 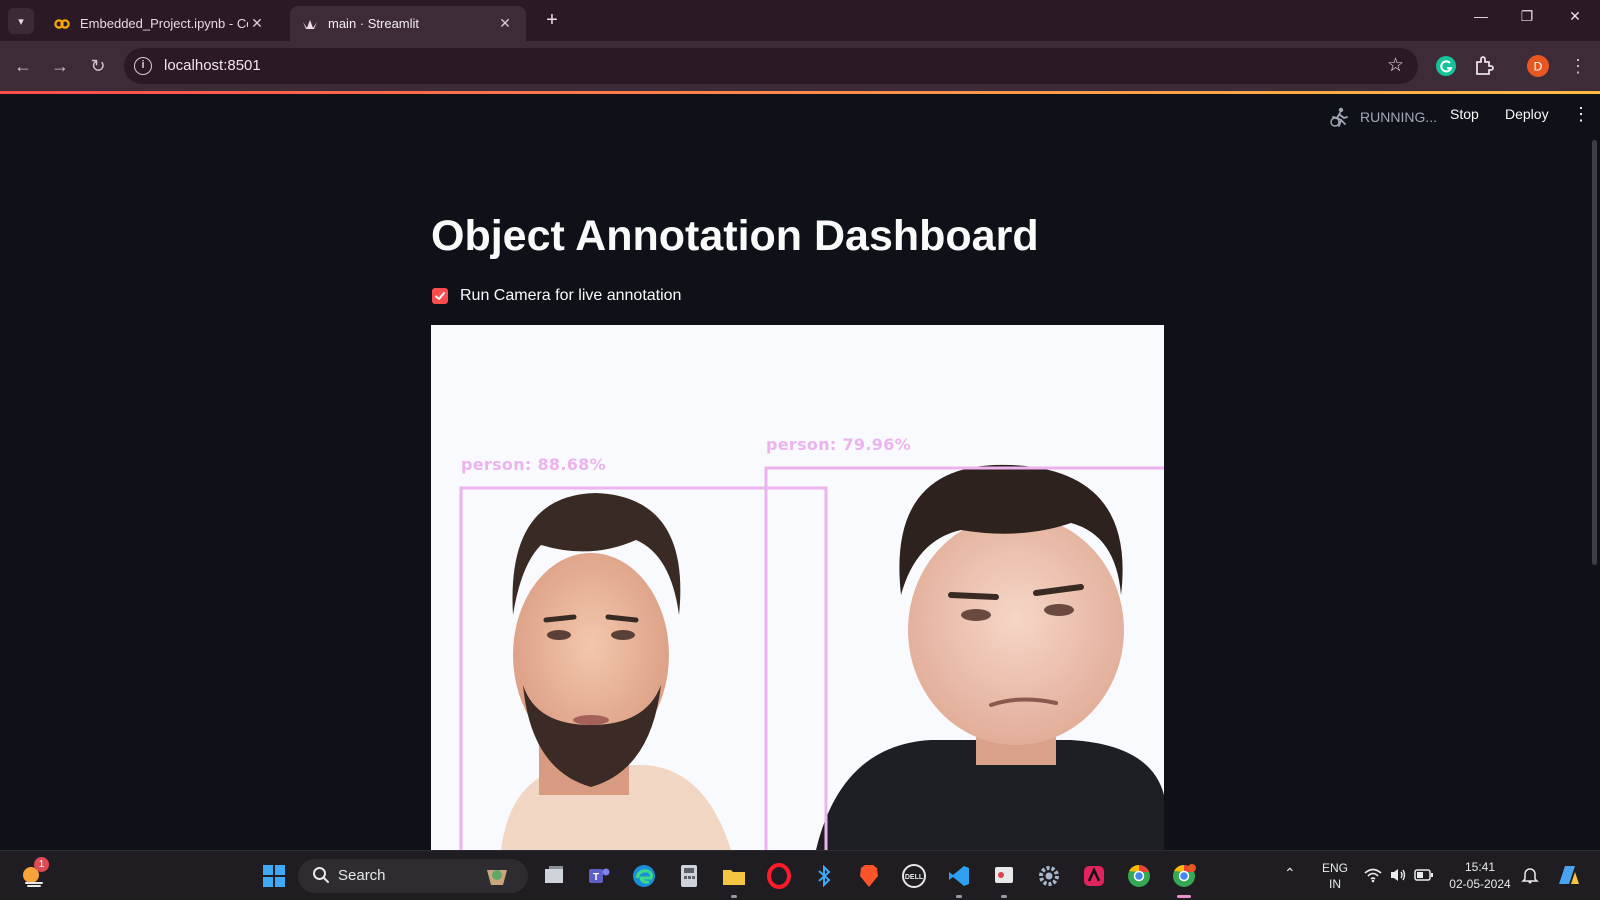 I want to click on profile-initial: D, so click(x=1538, y=67).